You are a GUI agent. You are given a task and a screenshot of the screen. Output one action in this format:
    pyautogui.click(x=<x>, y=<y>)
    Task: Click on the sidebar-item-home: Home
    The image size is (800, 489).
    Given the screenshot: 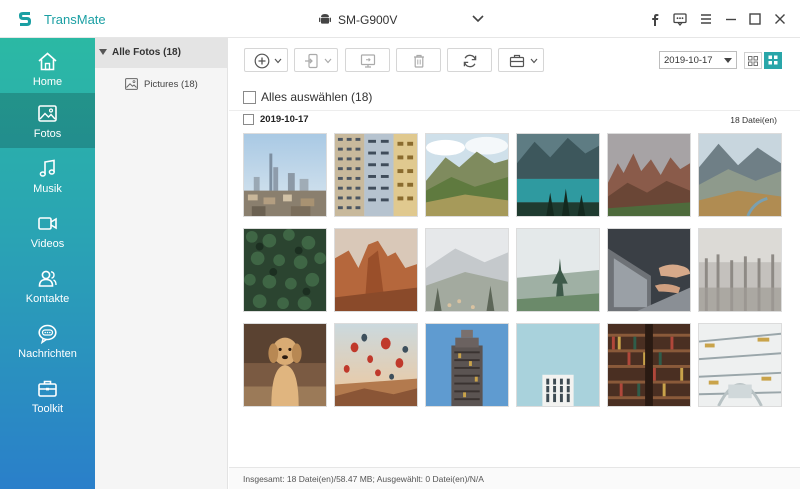 What is the action you would take?
    pyautogui.click(x=47, y=68)
    